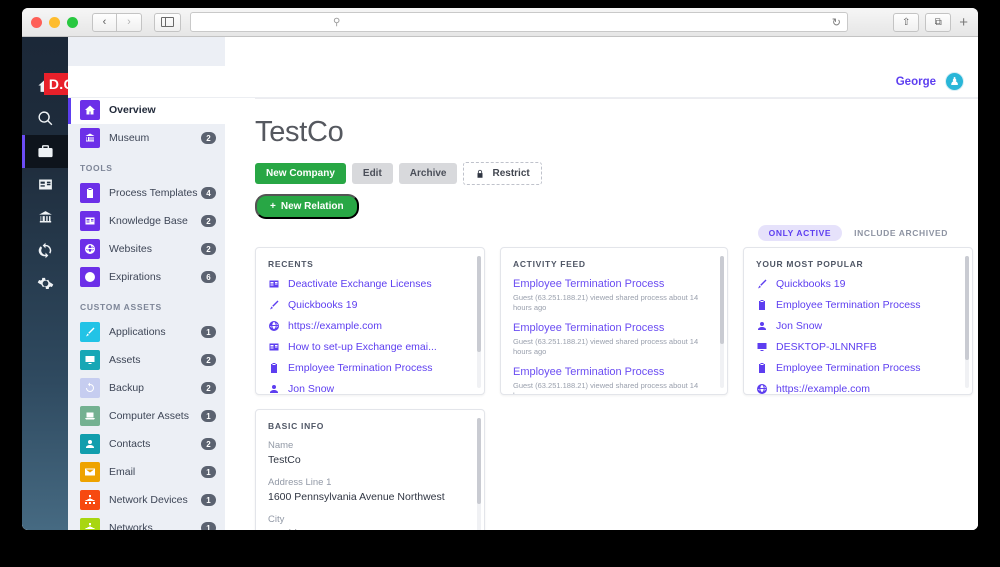 Image resolution: width=1000 pixels, height=567 pixels. I want to click on browser-chrome: ‹ › ⚲ ↻ ⇧ ⧉ +, so click(500, 22).